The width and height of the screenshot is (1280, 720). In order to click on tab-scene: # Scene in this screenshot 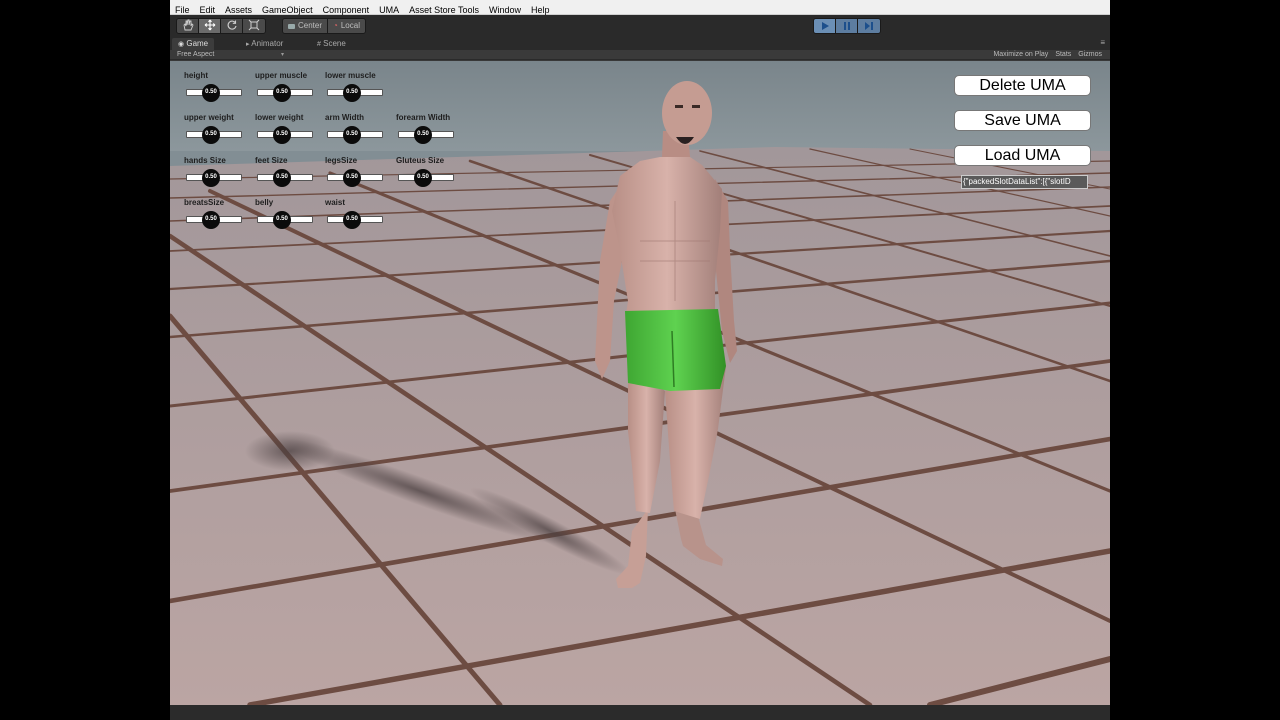, I will do `click(331, 44)`.